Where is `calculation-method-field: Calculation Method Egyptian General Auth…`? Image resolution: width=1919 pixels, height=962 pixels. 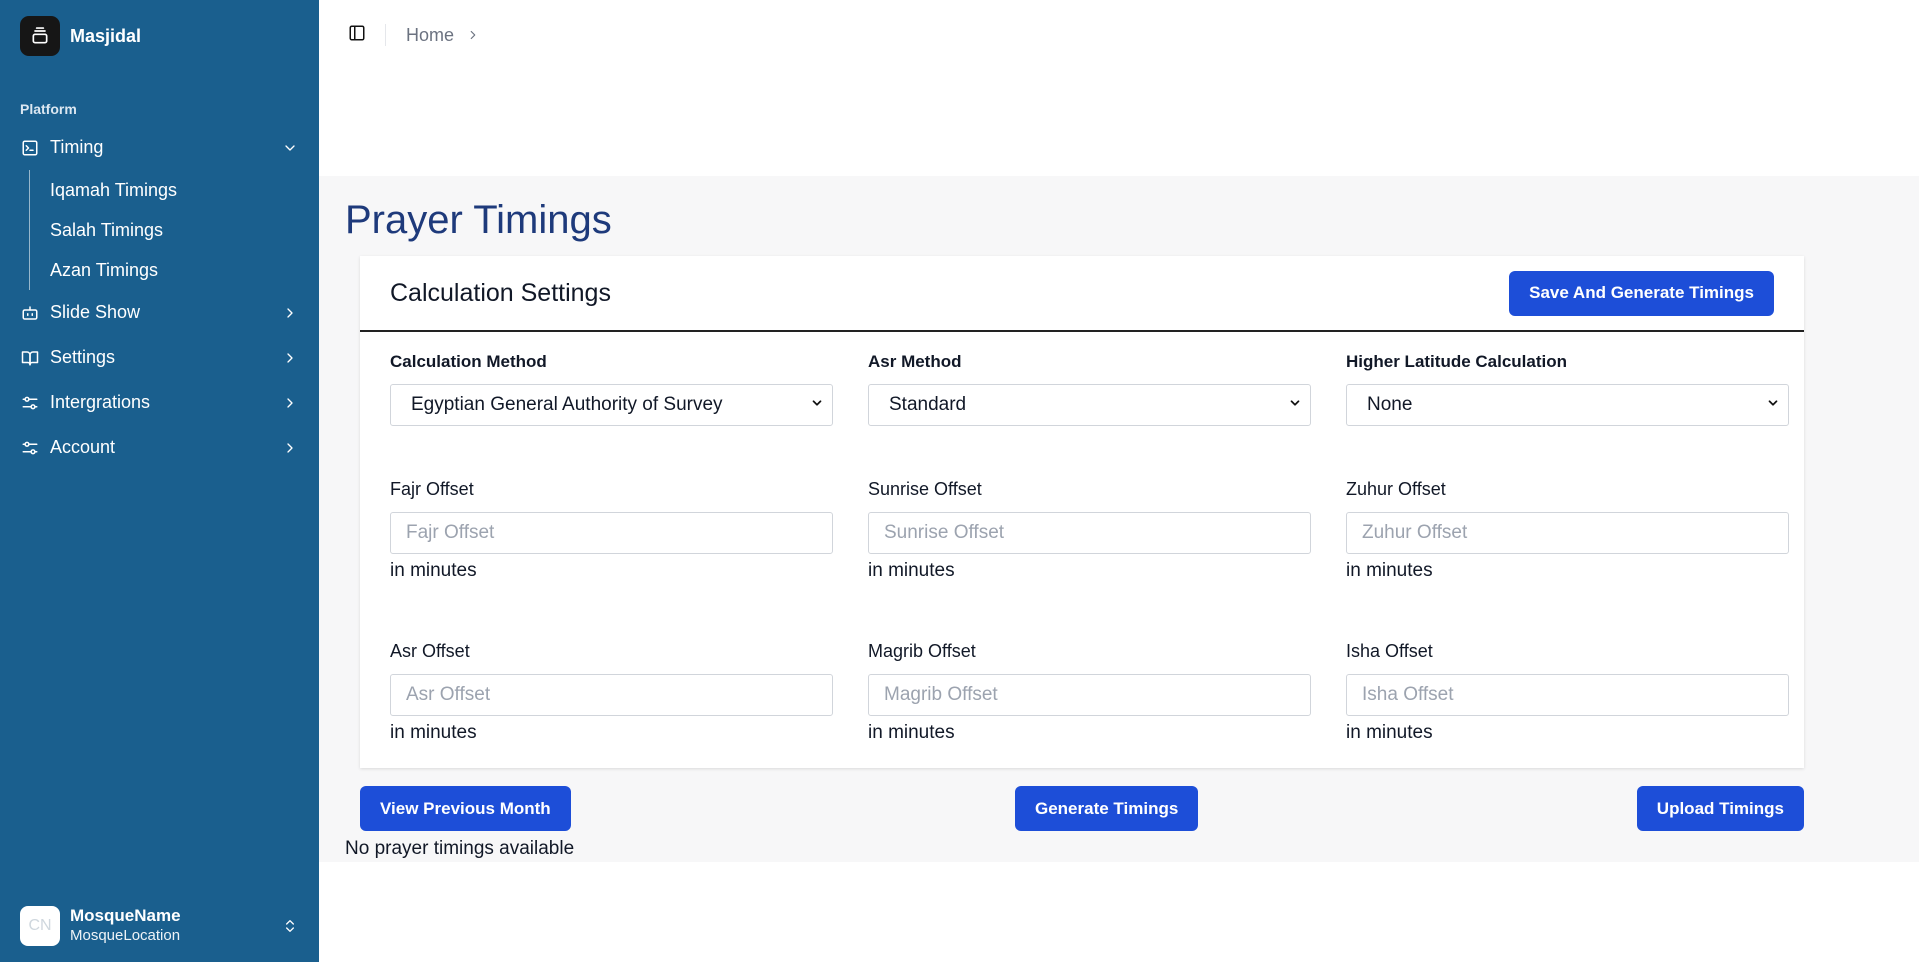
calculation-method-field: Calculation Method Egyptian General Auth… is located at coordinates (611, 389).